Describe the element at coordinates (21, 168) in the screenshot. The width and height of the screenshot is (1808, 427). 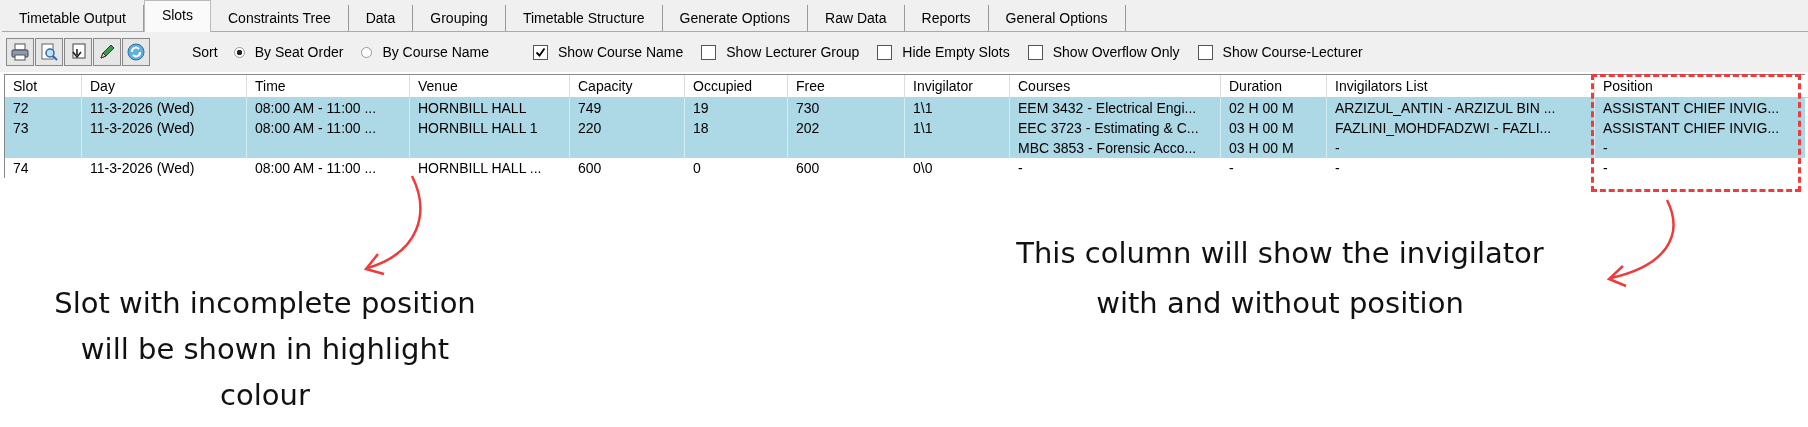
I see `table-cell: 74` at that location.